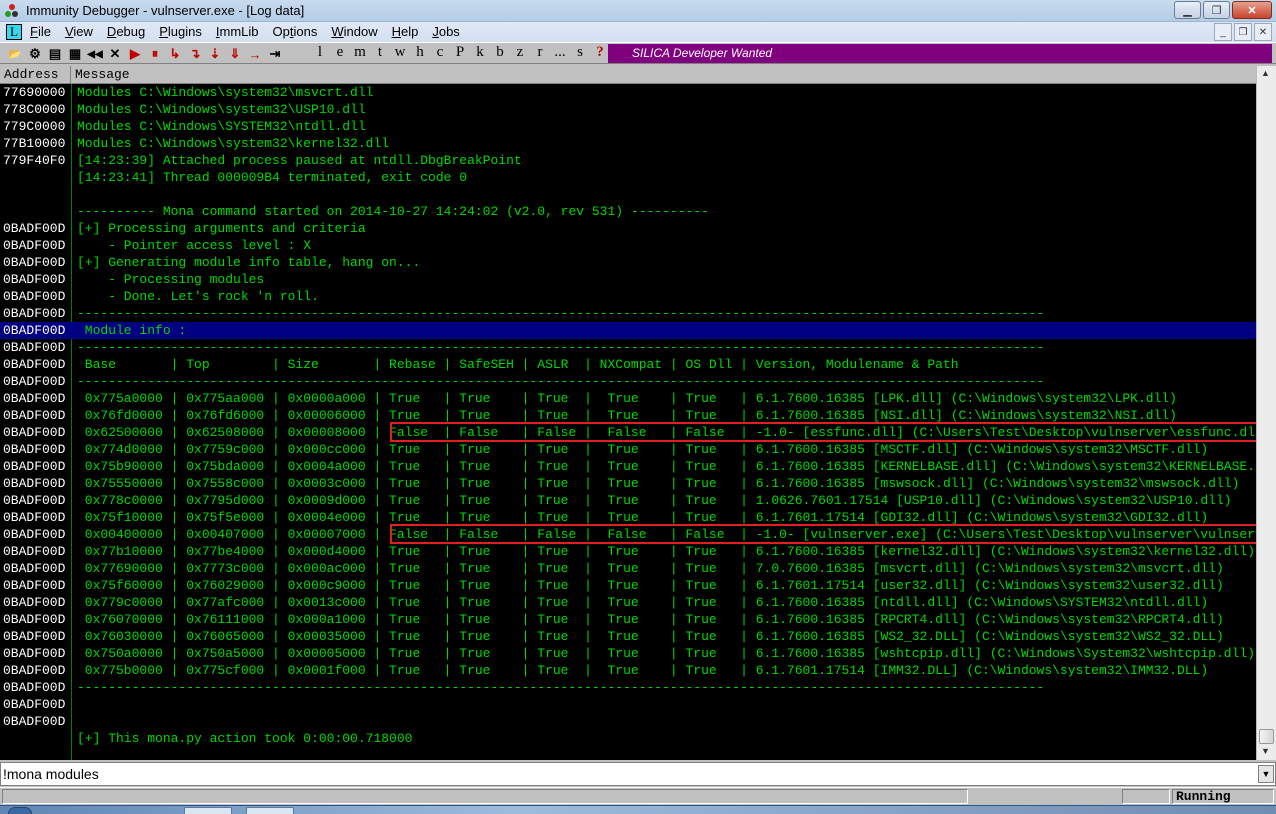  Describe the element at coordinates (445, 31) in the screenshot. I see `menu-jobs: Jobs` at that location.